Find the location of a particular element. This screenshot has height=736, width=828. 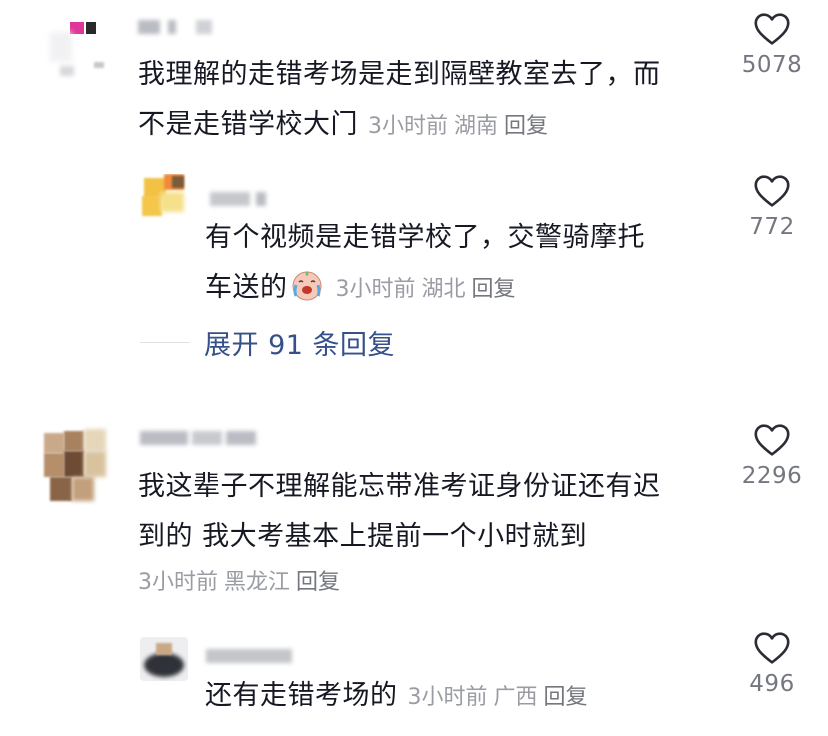

comment-location: 广西 is located at coordinates (515, 697).